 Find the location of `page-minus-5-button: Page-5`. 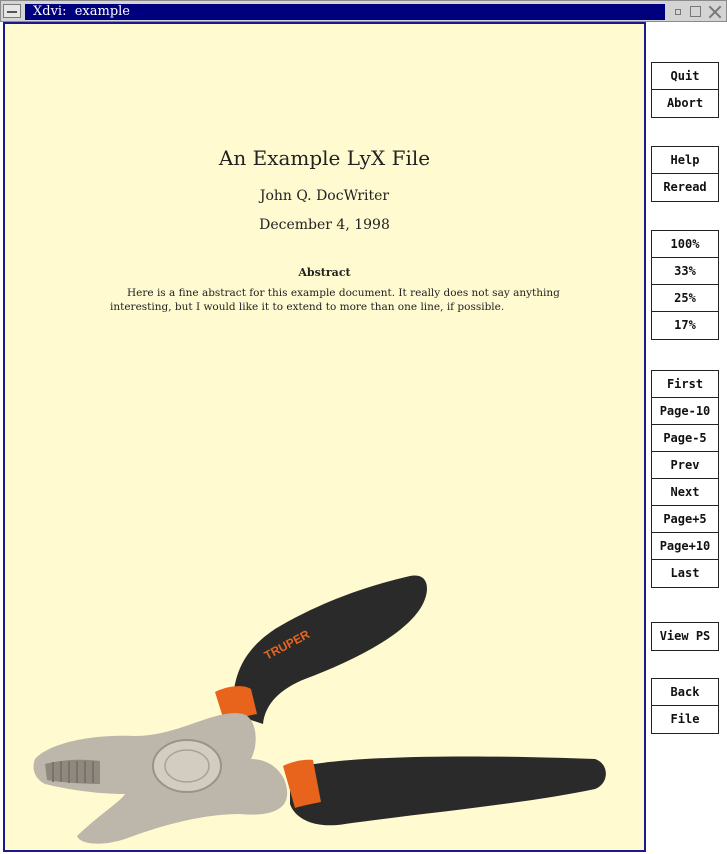

page-minus-5-button: Page-5 is located at coordinates (685, 438).